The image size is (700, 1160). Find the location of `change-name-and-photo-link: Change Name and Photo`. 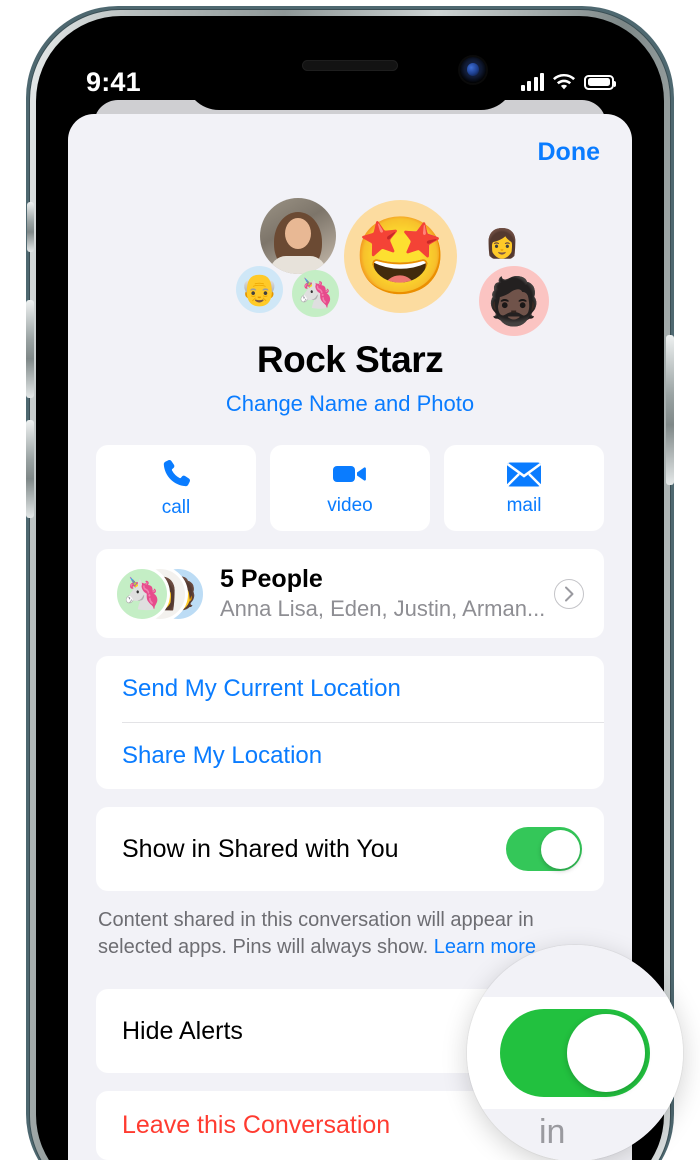

change-name-and-photo-link: Change Name and Photo is located at coordinates (350, 404).